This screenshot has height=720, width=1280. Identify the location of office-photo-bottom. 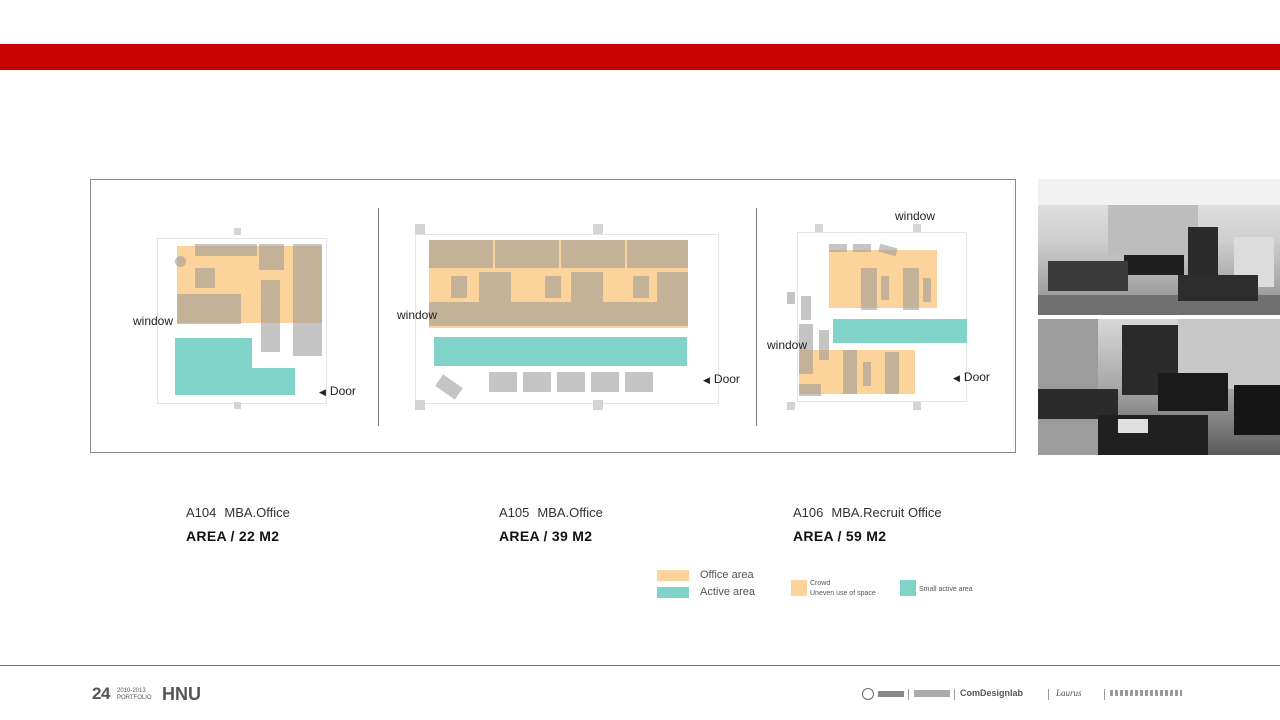
(1159, 387).